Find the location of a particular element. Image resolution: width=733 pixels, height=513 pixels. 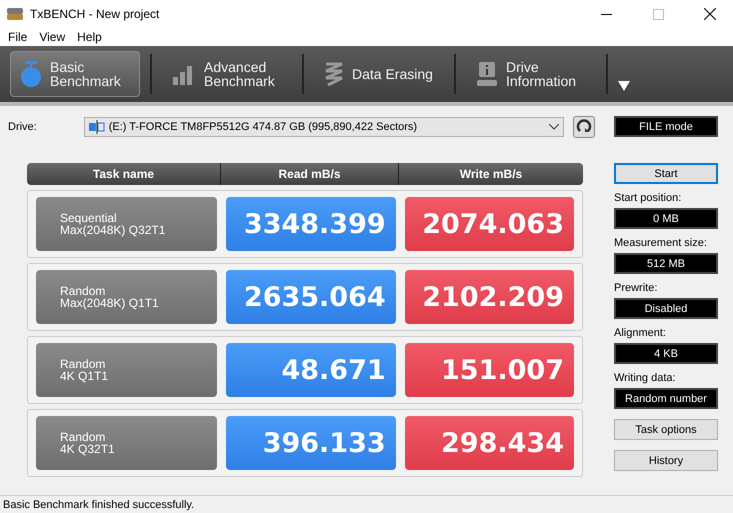

drive-icon is located at coordinates (96, 127).